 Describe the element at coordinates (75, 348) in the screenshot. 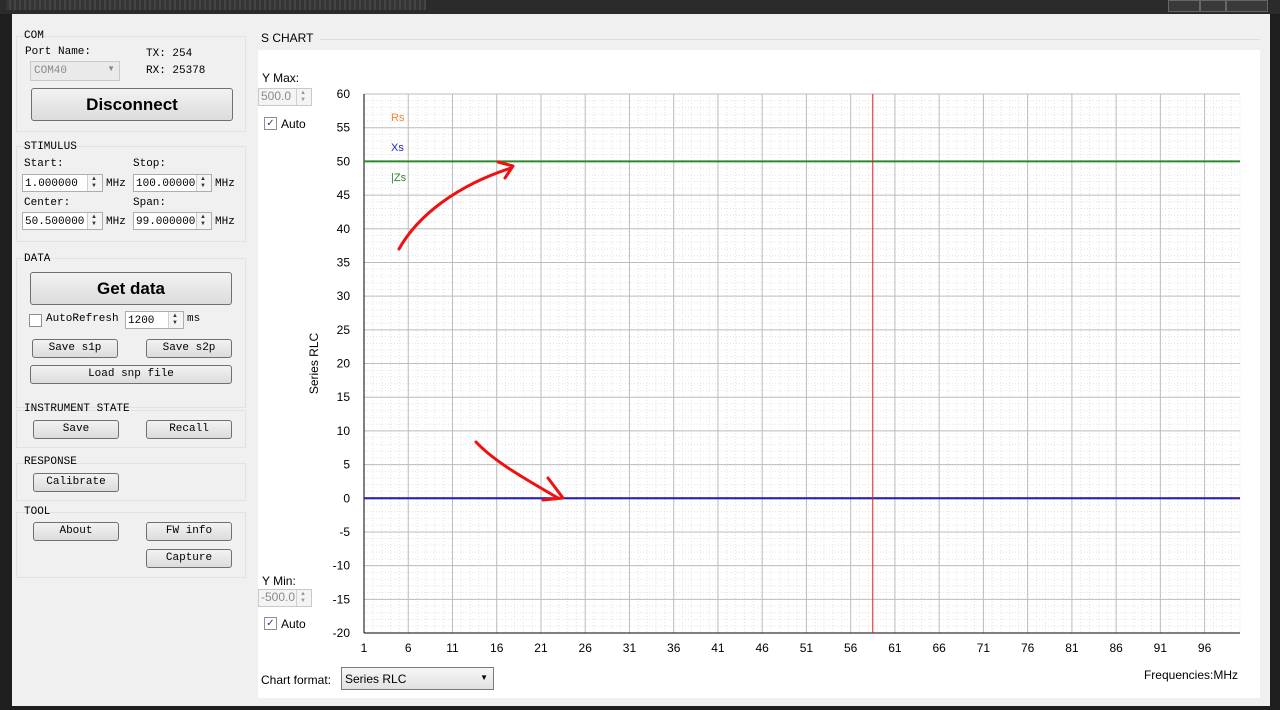

I see `save-s1p-button: Save s1p` at that location.